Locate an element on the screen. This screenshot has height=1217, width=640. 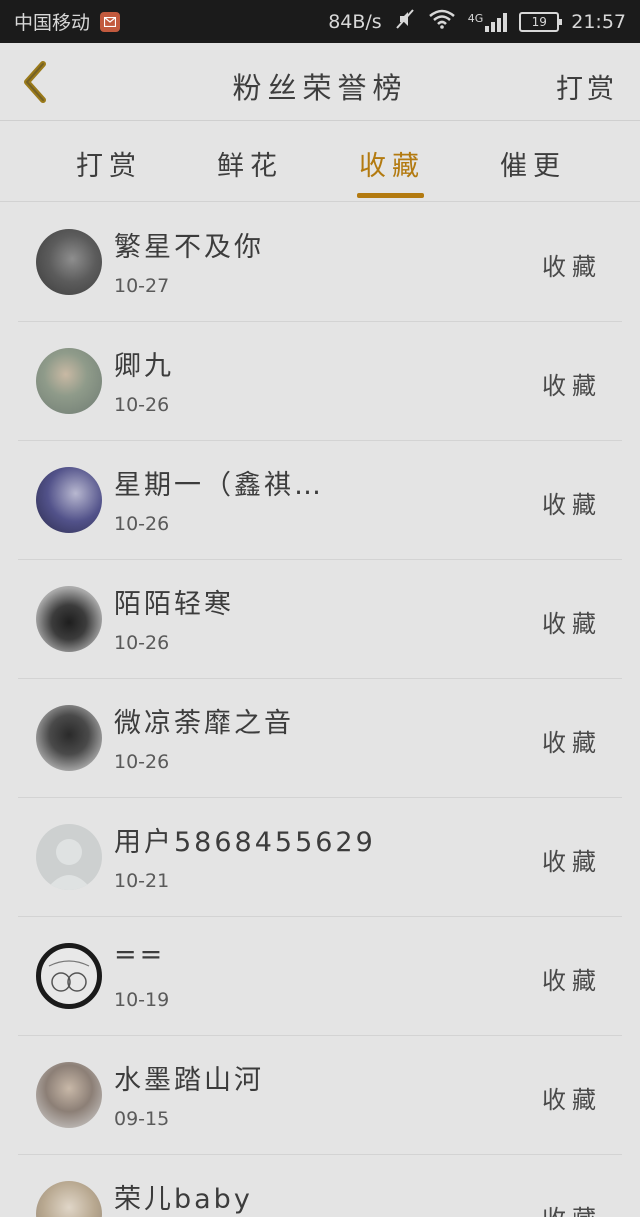
default-user-icon is located at coordinates (69, 864).